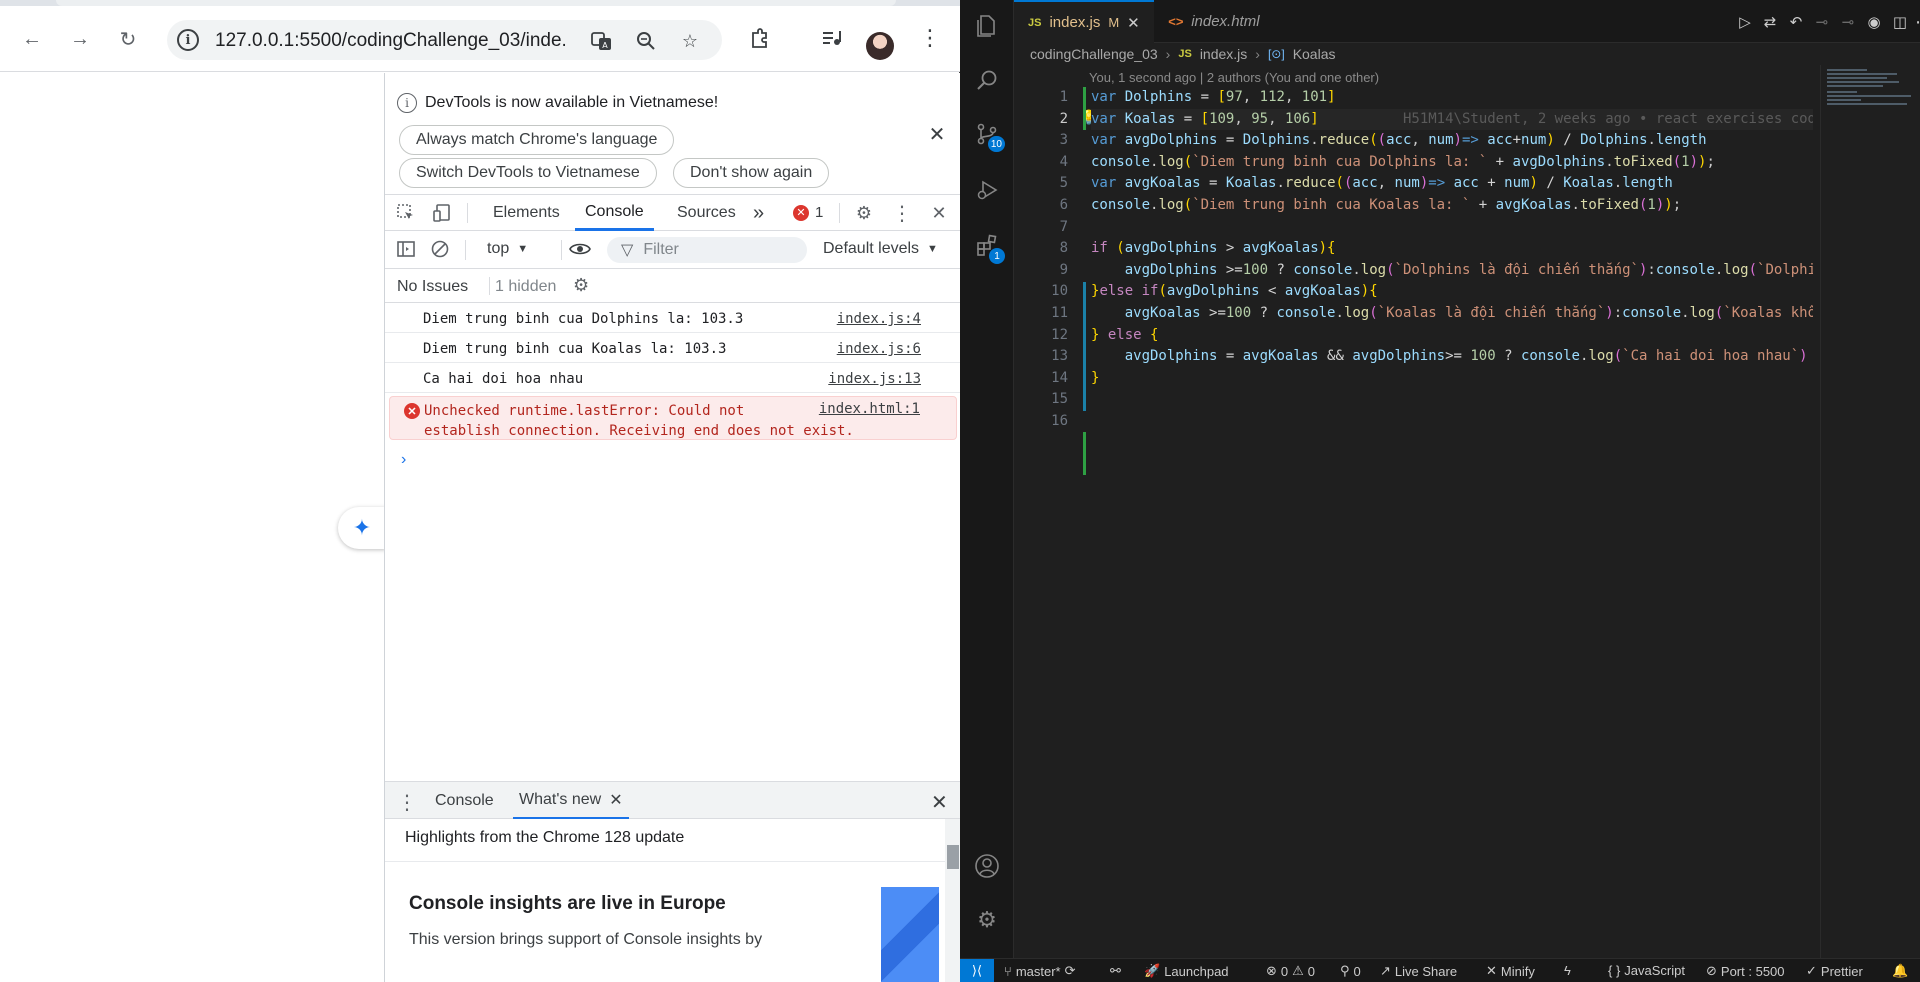 This screenshot has width=1920, height=982. I want to click on live-share-button: ↗ Live Share, so click(1418, 971).